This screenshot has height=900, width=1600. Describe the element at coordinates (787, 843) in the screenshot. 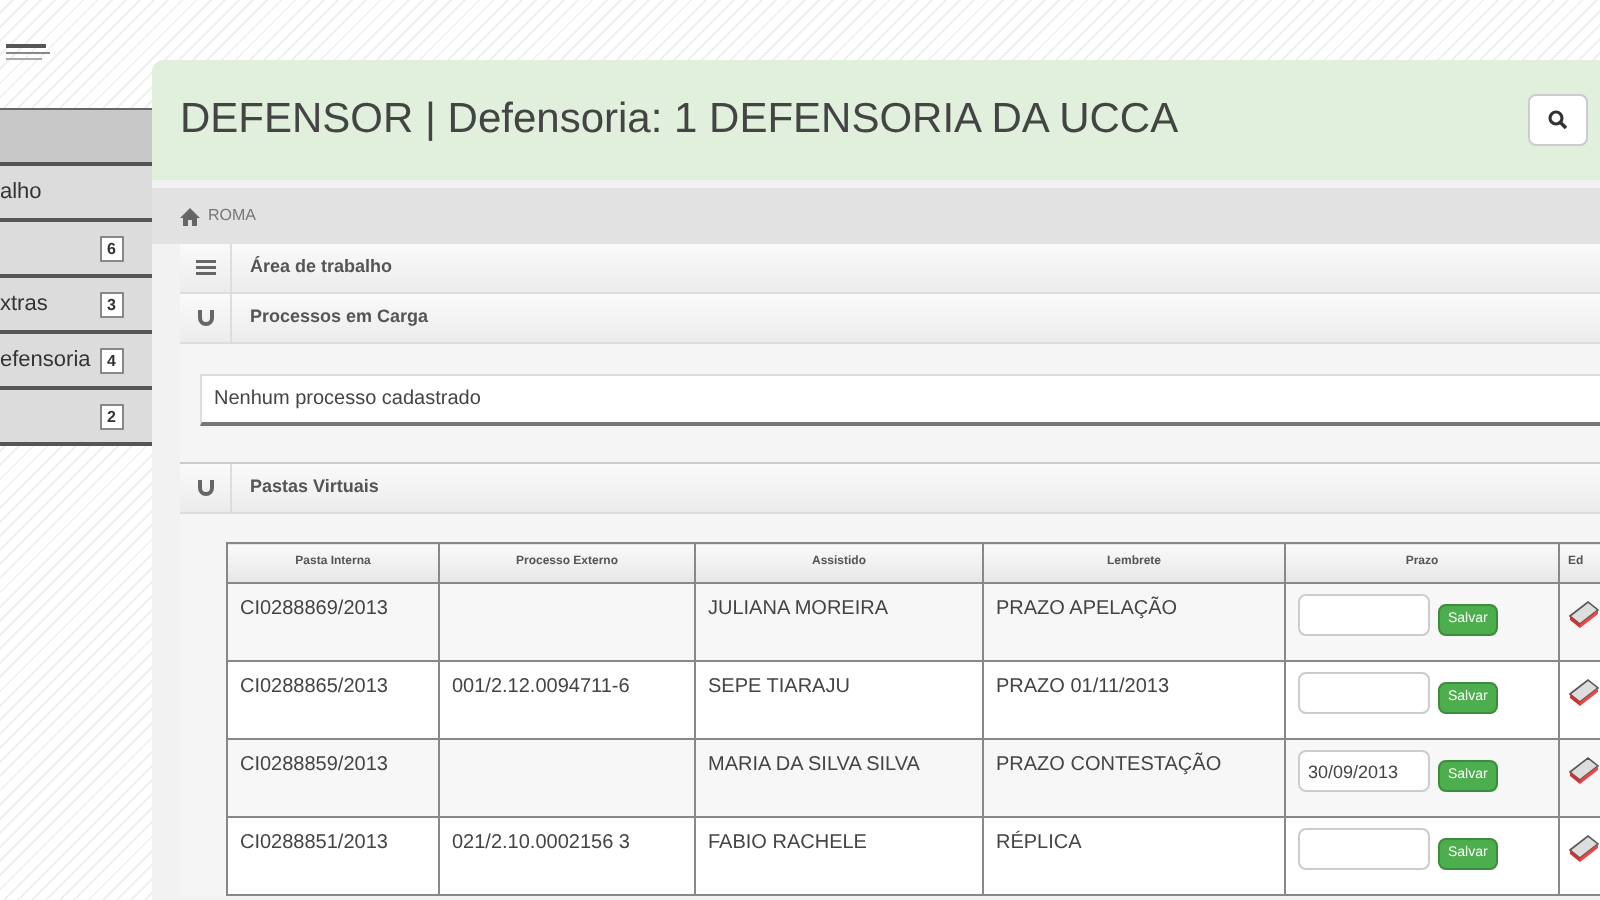

I see `table-cell-text: FABIO RACHELE` at that location.